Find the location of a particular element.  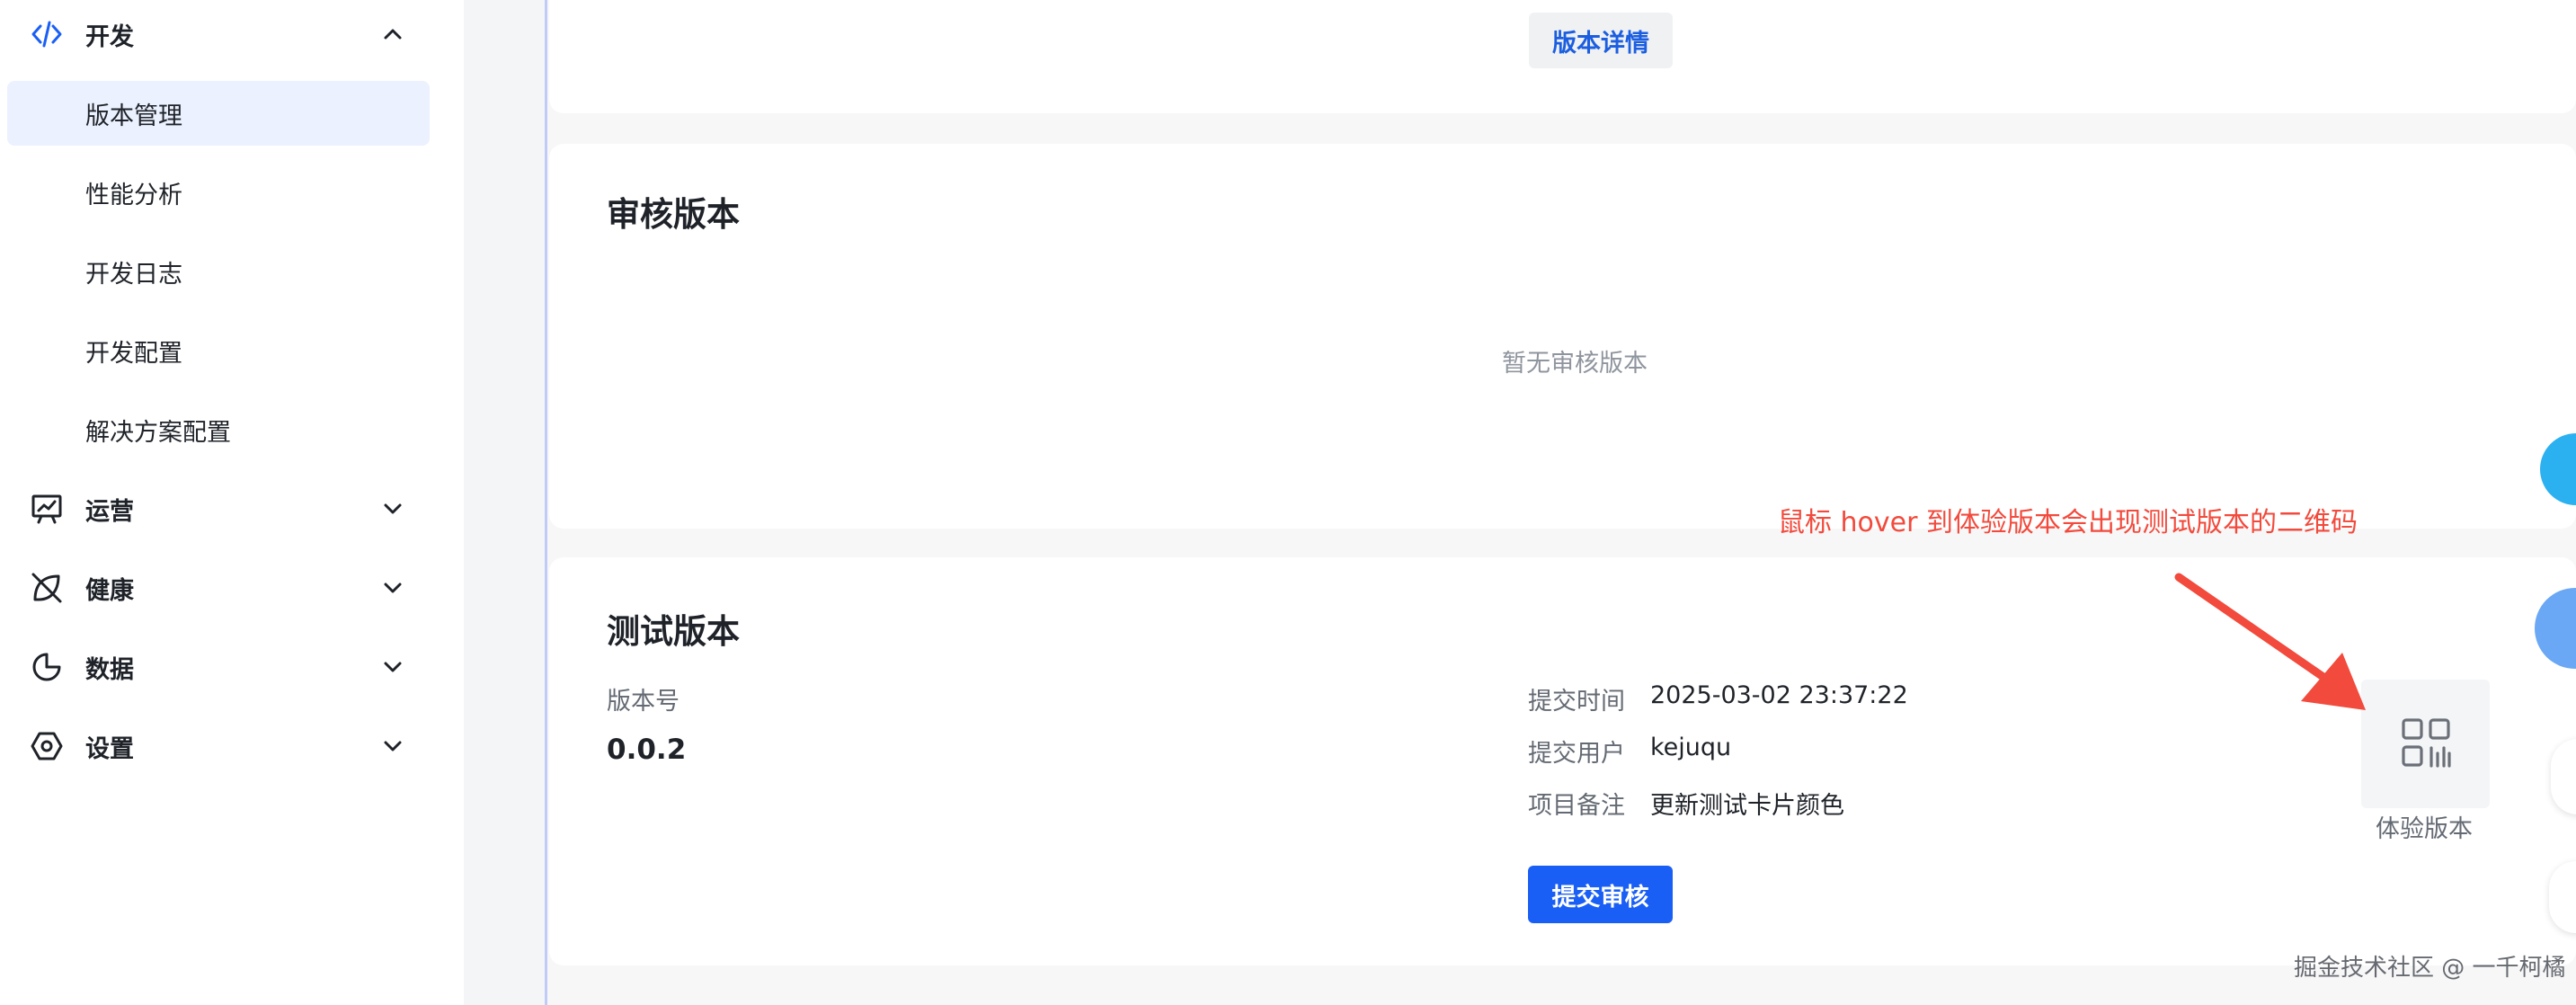

sidebar-item-dev-config: 开发配置 is located at coordinates (218, 350).